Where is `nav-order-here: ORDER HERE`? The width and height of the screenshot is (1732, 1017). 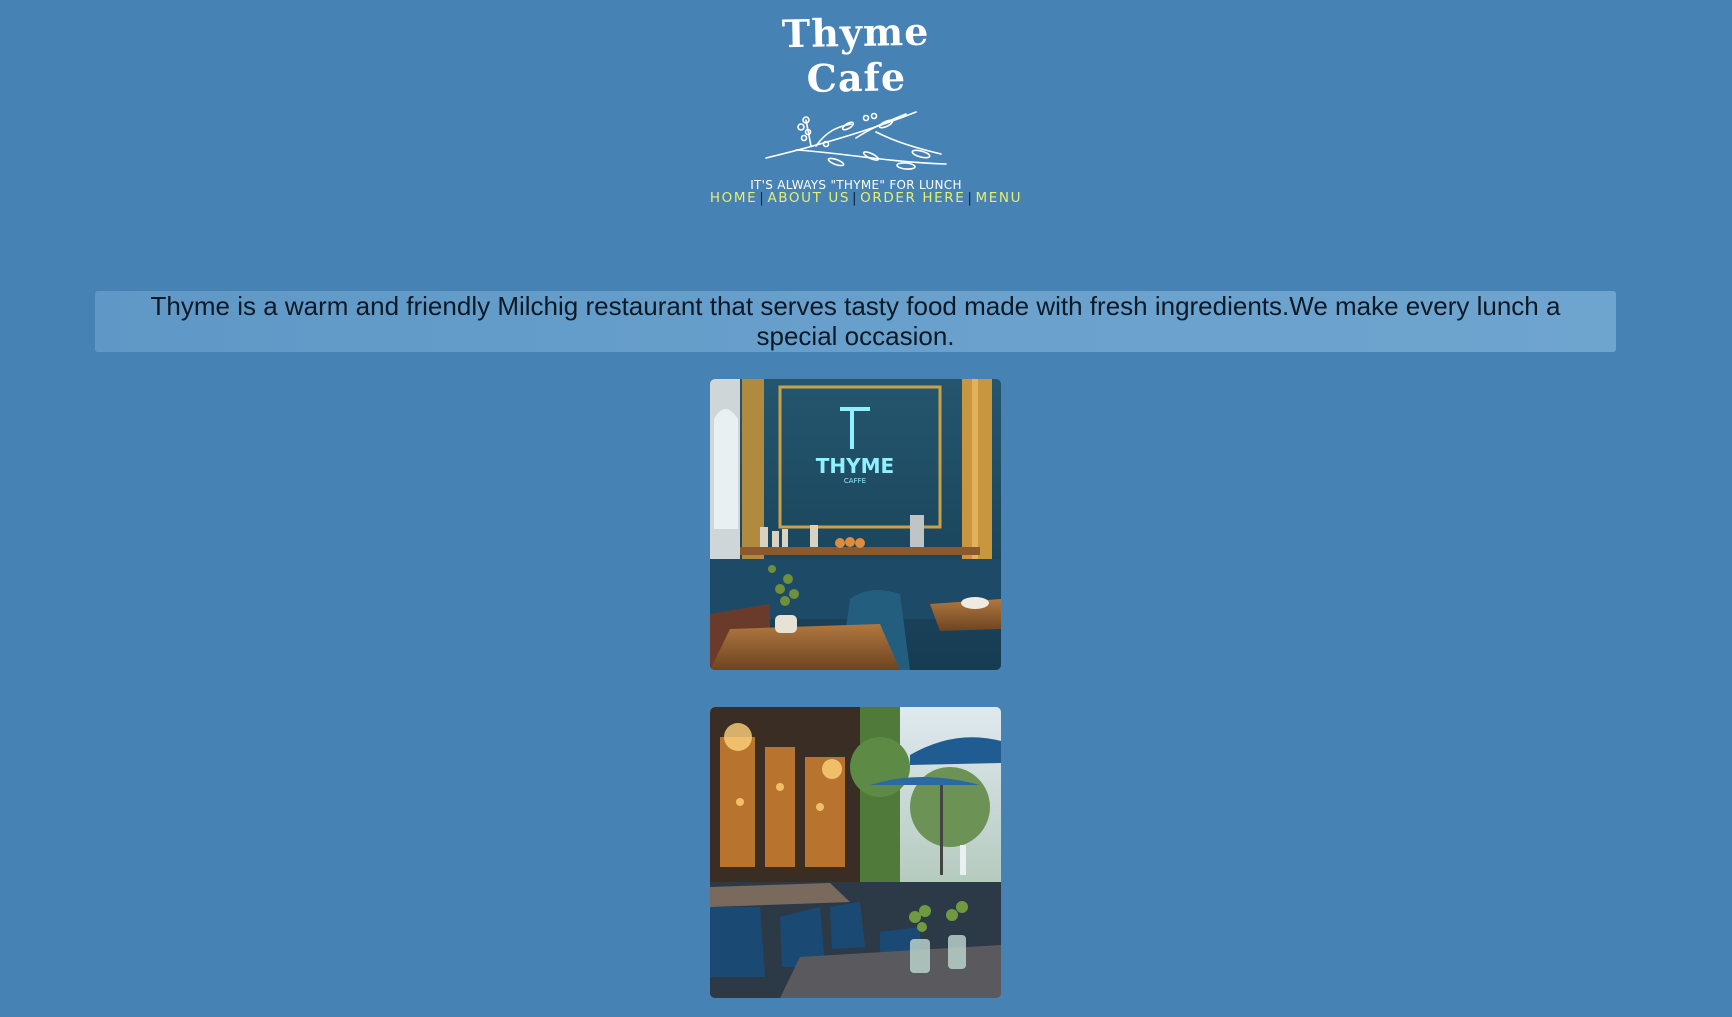 nav-order-here: ORDER HERE is located at coordinates (912, 198).